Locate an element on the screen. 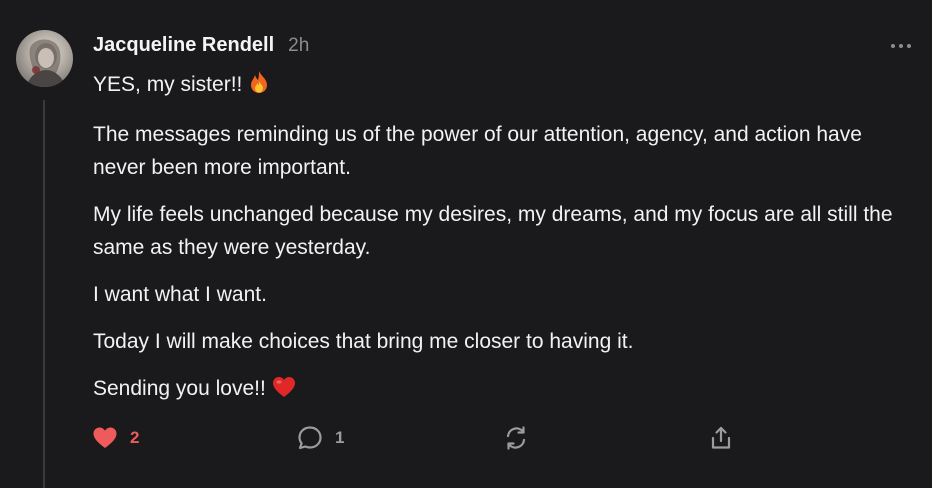  reply-button: 1 is located at coordinates (320, 438).